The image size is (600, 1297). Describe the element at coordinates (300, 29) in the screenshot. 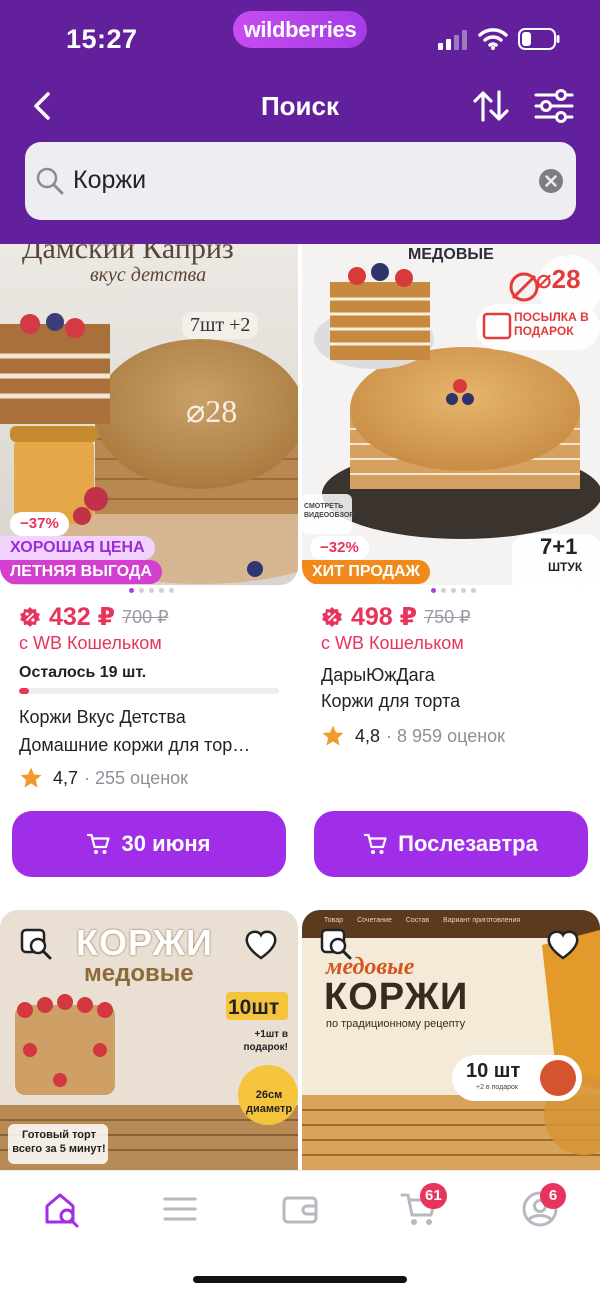

I see `brand-logo: wildberries` at that location.